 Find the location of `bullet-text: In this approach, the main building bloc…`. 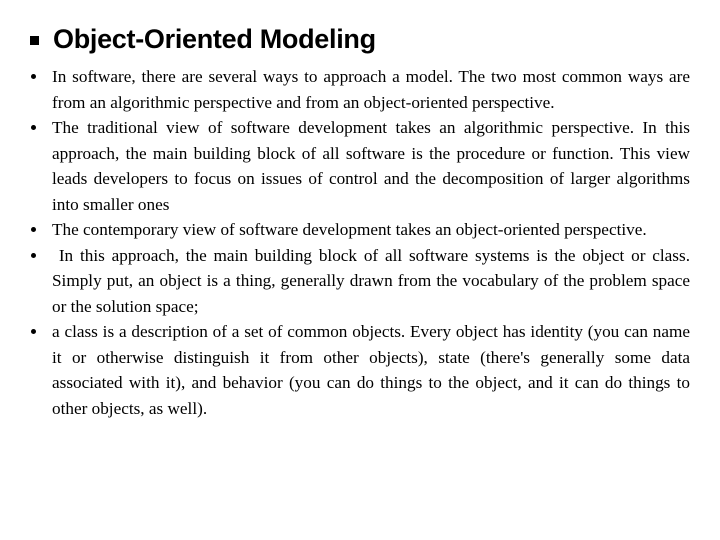

bullet-text: In this approach, the main building bloc… is located at coordinates (371, 280).